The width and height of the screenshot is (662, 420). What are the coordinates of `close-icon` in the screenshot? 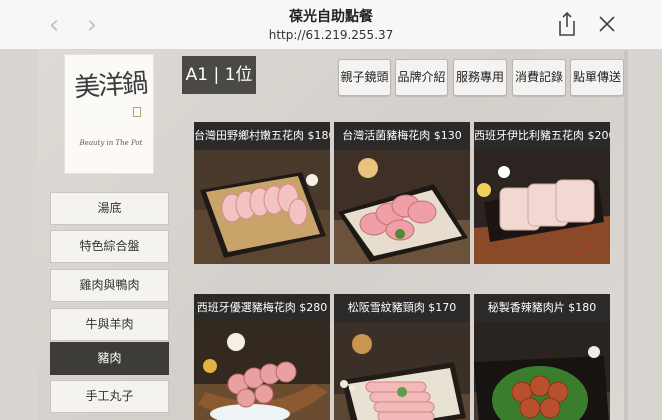 It's located at (607, 24).